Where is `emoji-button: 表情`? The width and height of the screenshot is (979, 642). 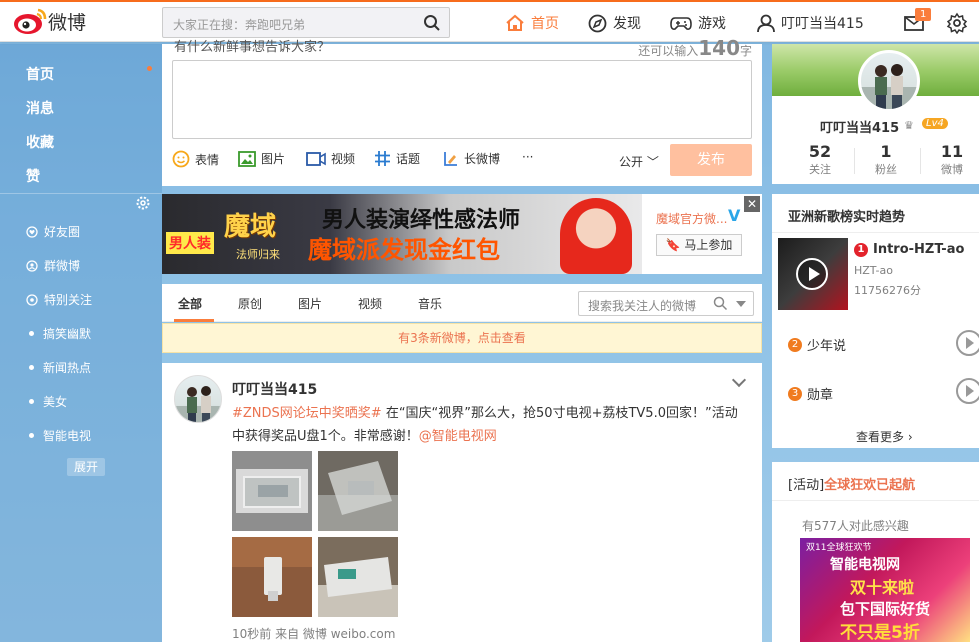
emoji-button: 表情 is located at coordinates (195, 159).